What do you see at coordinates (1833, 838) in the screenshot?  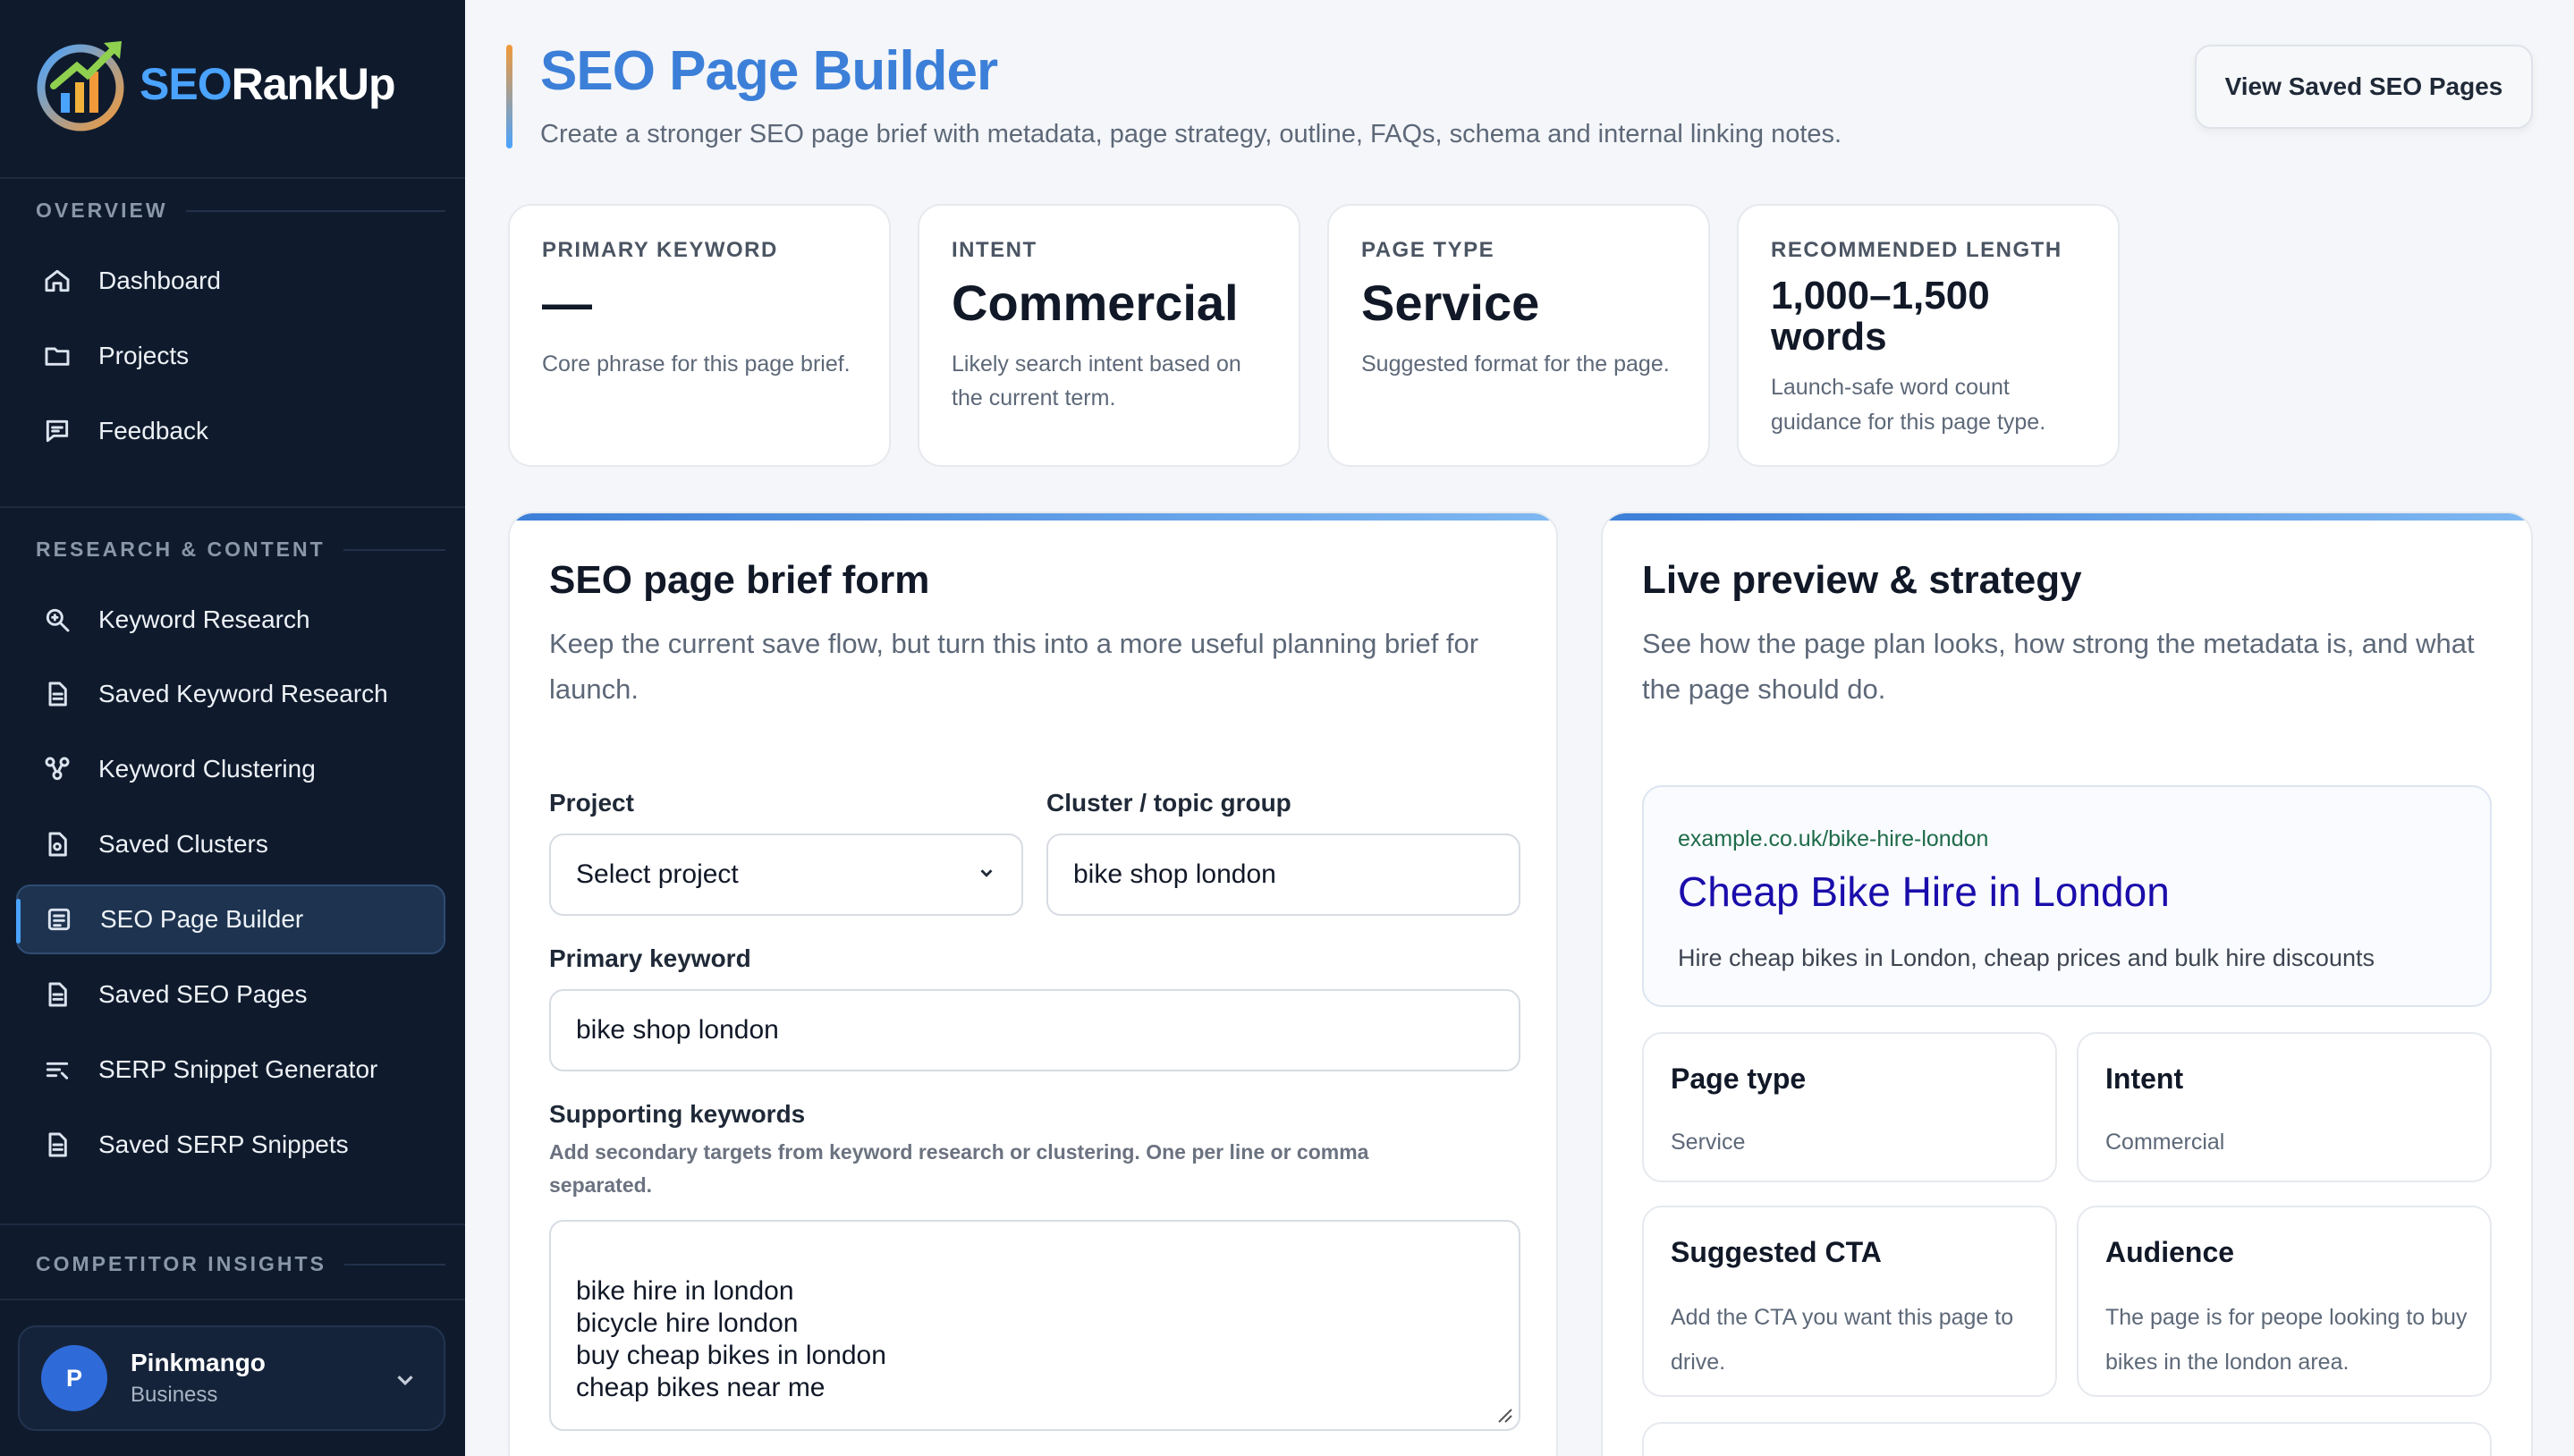 I see `serp-url: example.co.uk/bike-hire-london` at bounding box center [1833, 838].